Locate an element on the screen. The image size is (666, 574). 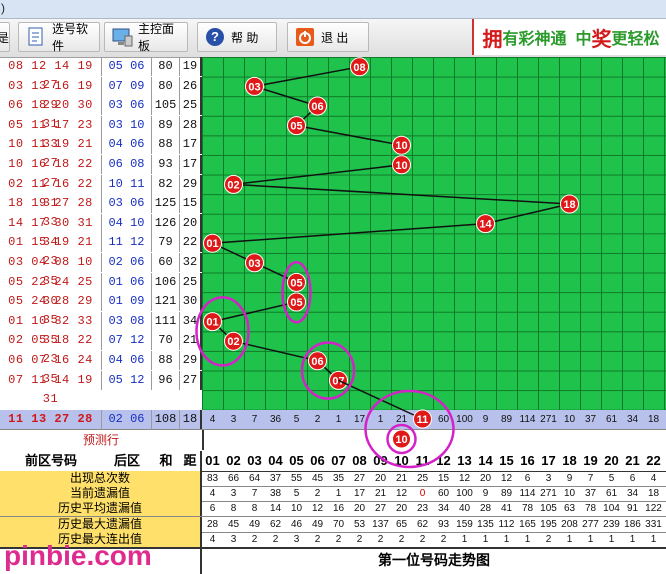
control-panel-button: 主控面板 is located at coordinates (146, 37).